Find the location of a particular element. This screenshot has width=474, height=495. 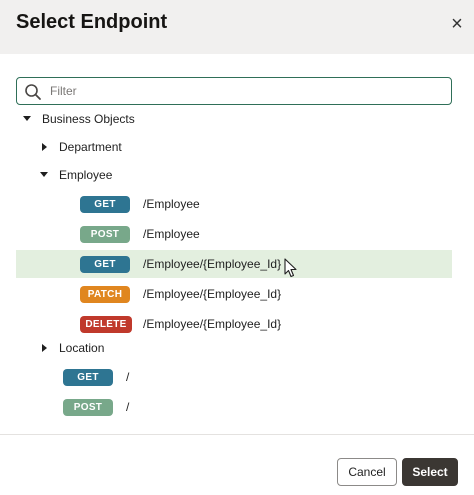

dialog-title: Select Endpoint is located at coordinates (92, 22).